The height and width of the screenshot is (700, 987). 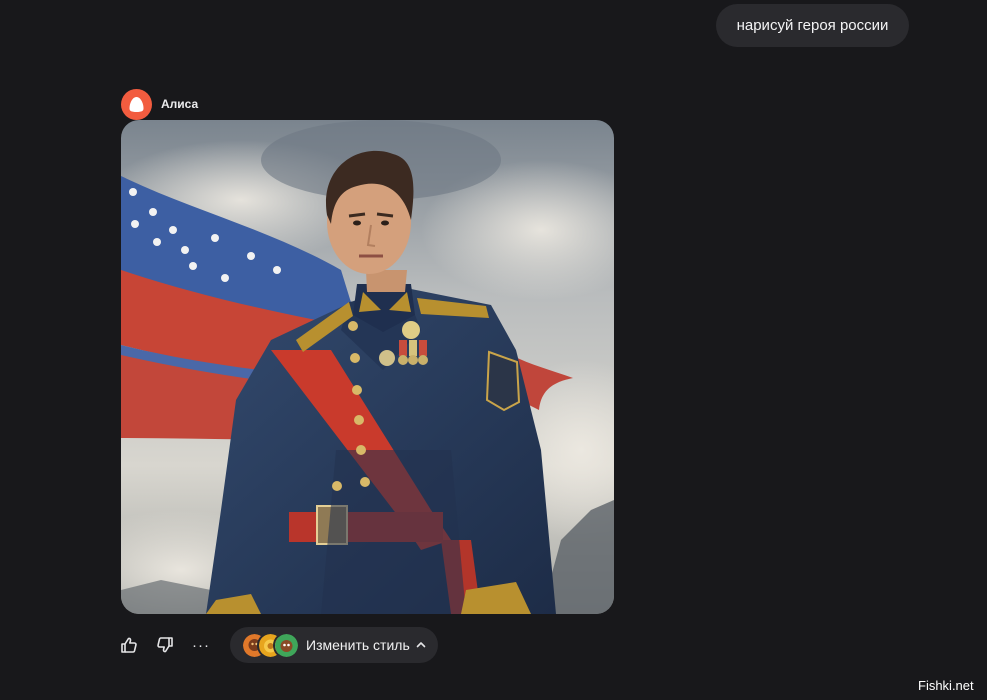 What do you see at coordinates (358, 645) in the screenshot?
I see `change-style-label: Изменить стиль` at bounding box center [358, 645].